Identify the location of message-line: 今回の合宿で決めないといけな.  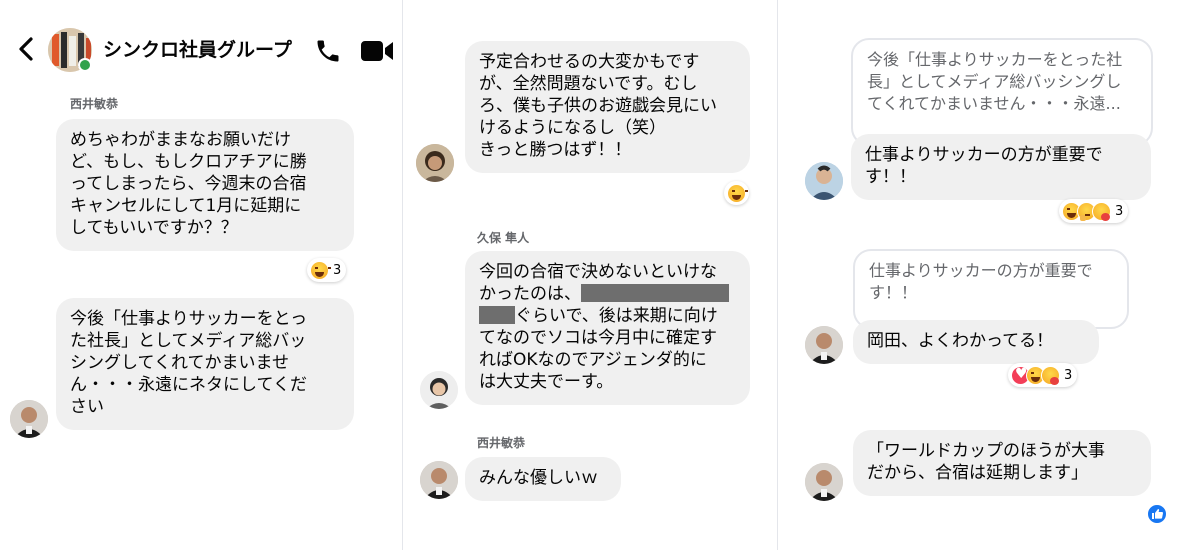
(598, 272).